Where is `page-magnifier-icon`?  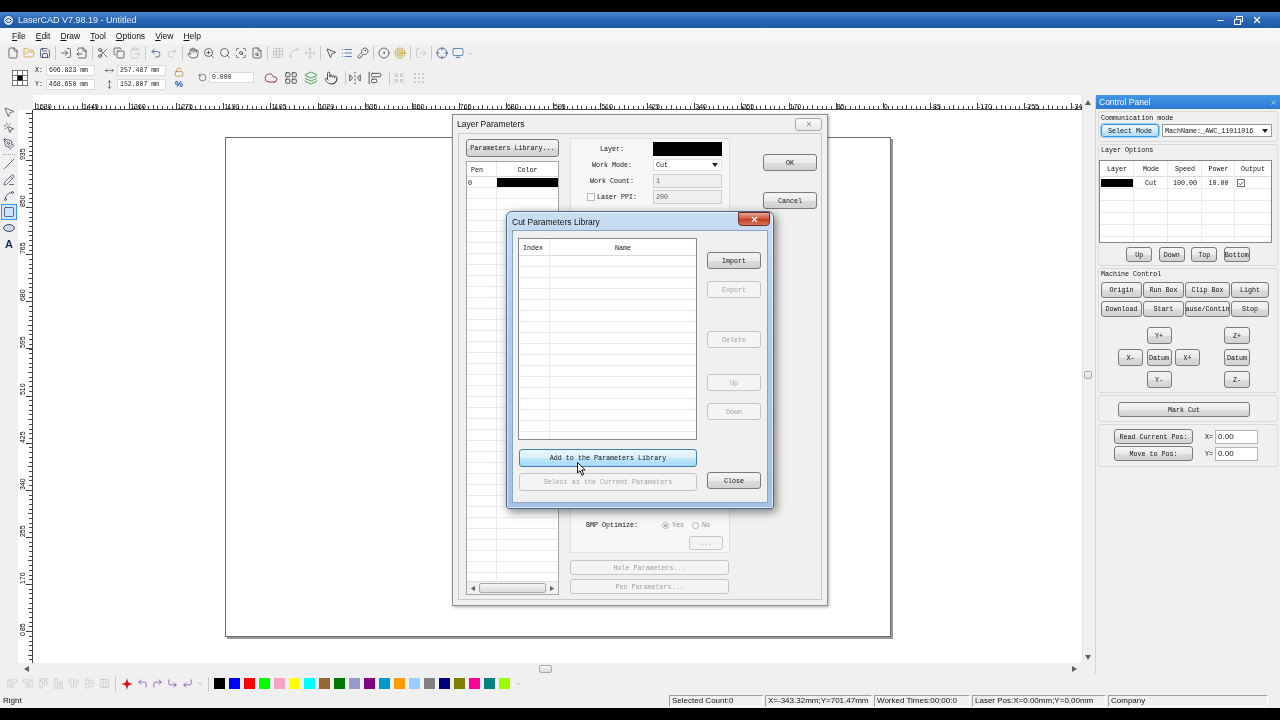 page-magnifier-icon is located at coordinates (257, 53).